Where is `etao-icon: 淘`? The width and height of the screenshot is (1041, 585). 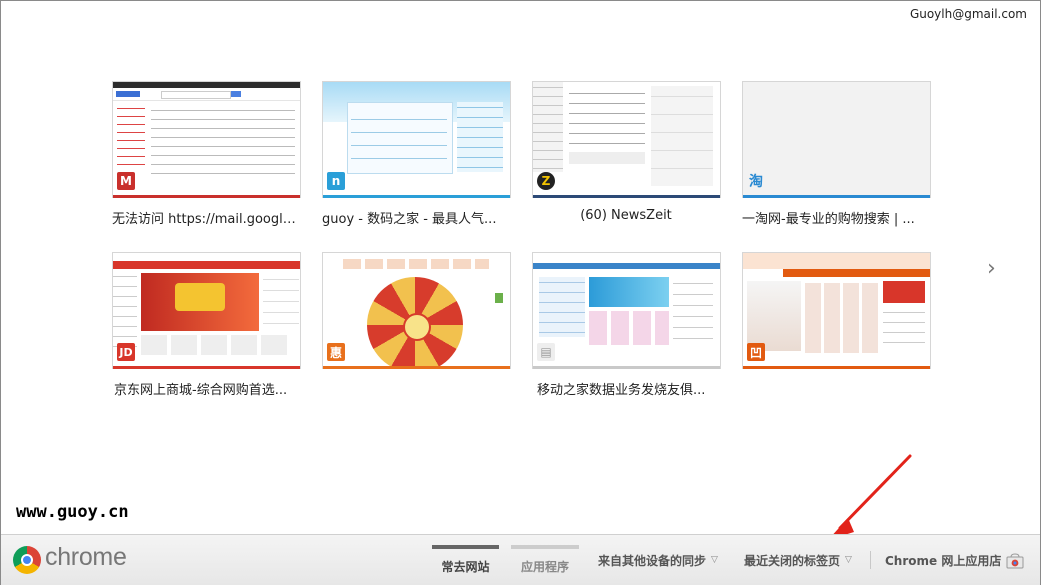 etao-icon: 淘 is located at coordinates (756, 182).